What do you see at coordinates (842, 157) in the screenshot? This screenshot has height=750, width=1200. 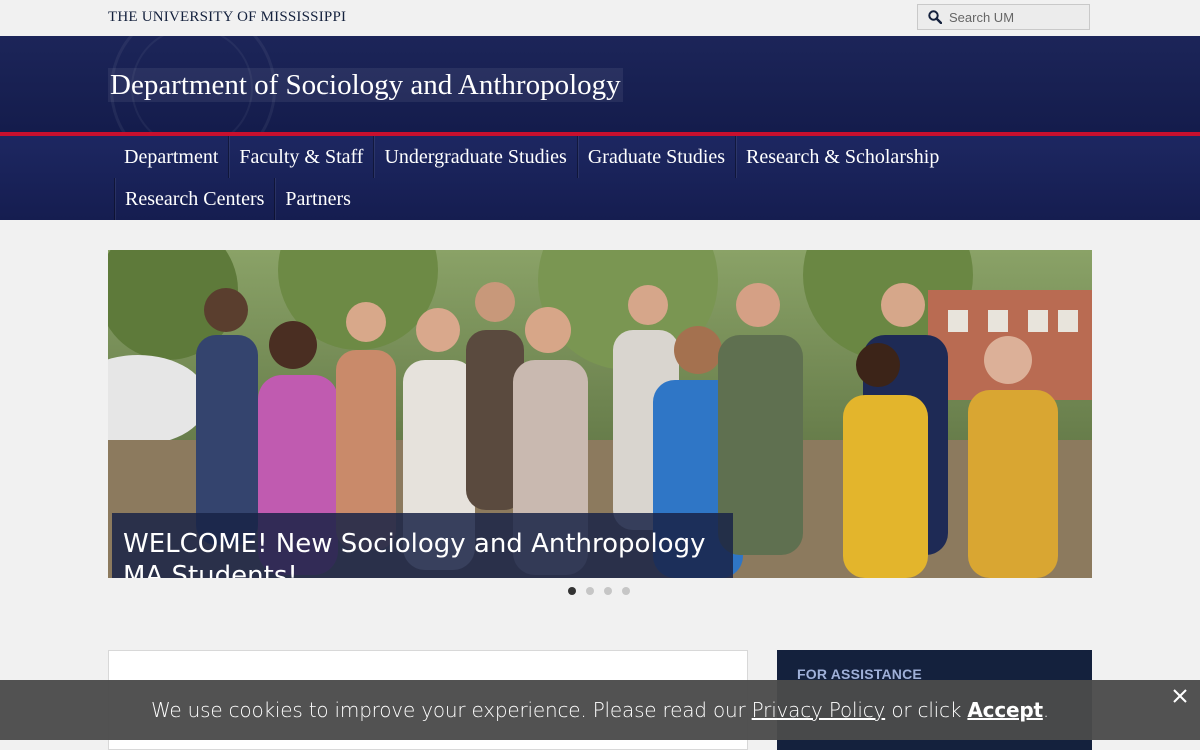 I see `nav-item-research-scholarship: Research & Scholarship` at bounding box center [842, 157].